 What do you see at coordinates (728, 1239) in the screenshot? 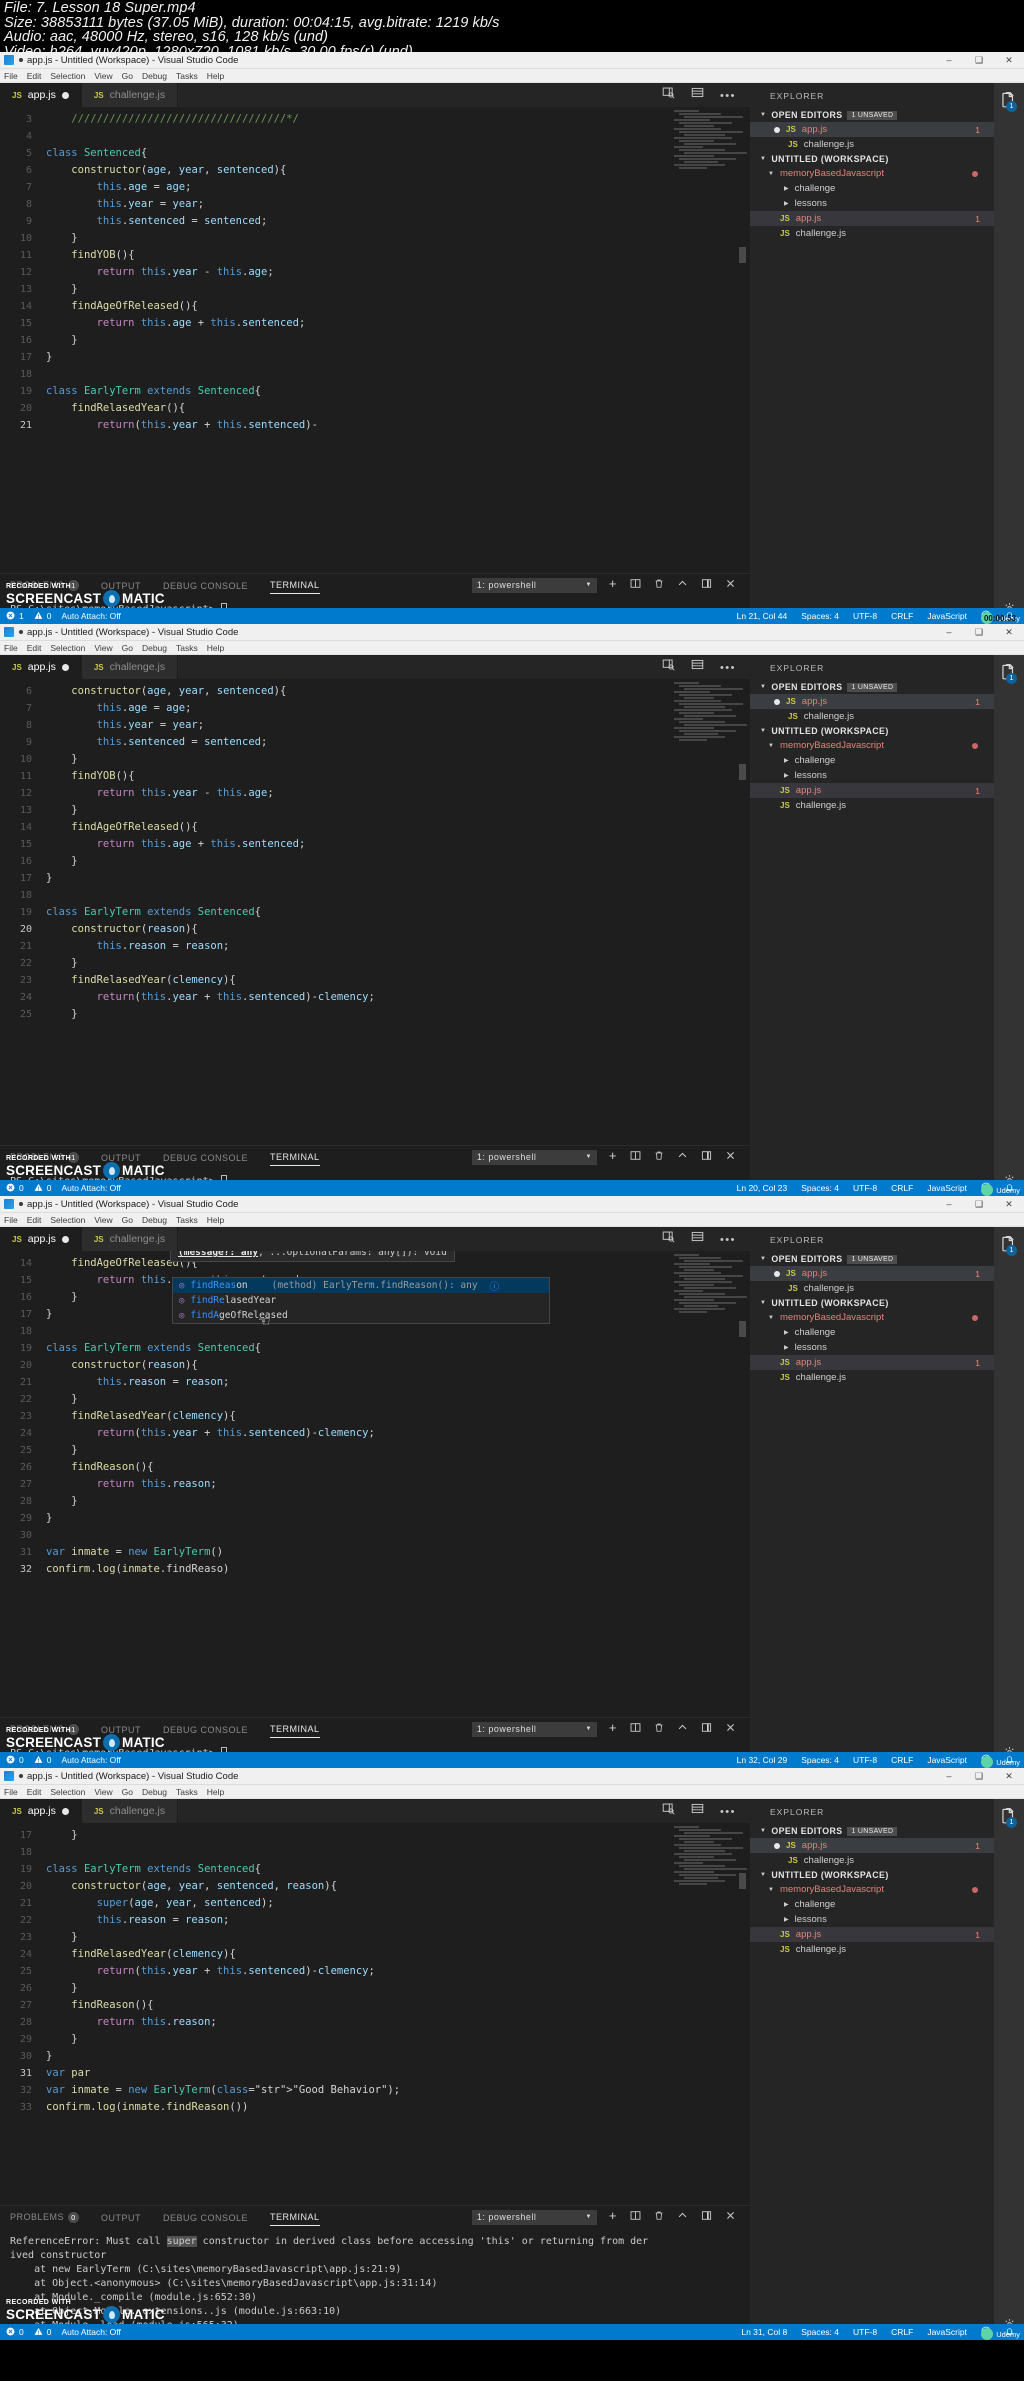
I see `more-actions-icon: •••` at bounding box center [728, 1239].